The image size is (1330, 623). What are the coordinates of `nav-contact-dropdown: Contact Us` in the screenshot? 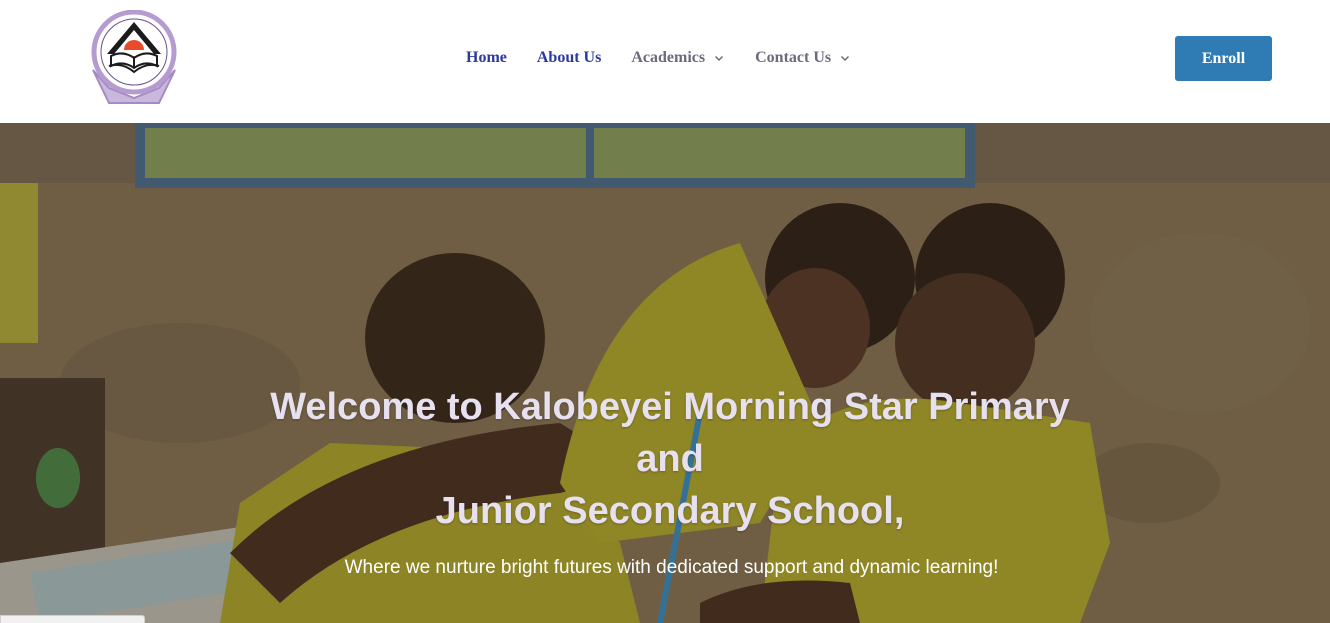 It's located at (802, 58).